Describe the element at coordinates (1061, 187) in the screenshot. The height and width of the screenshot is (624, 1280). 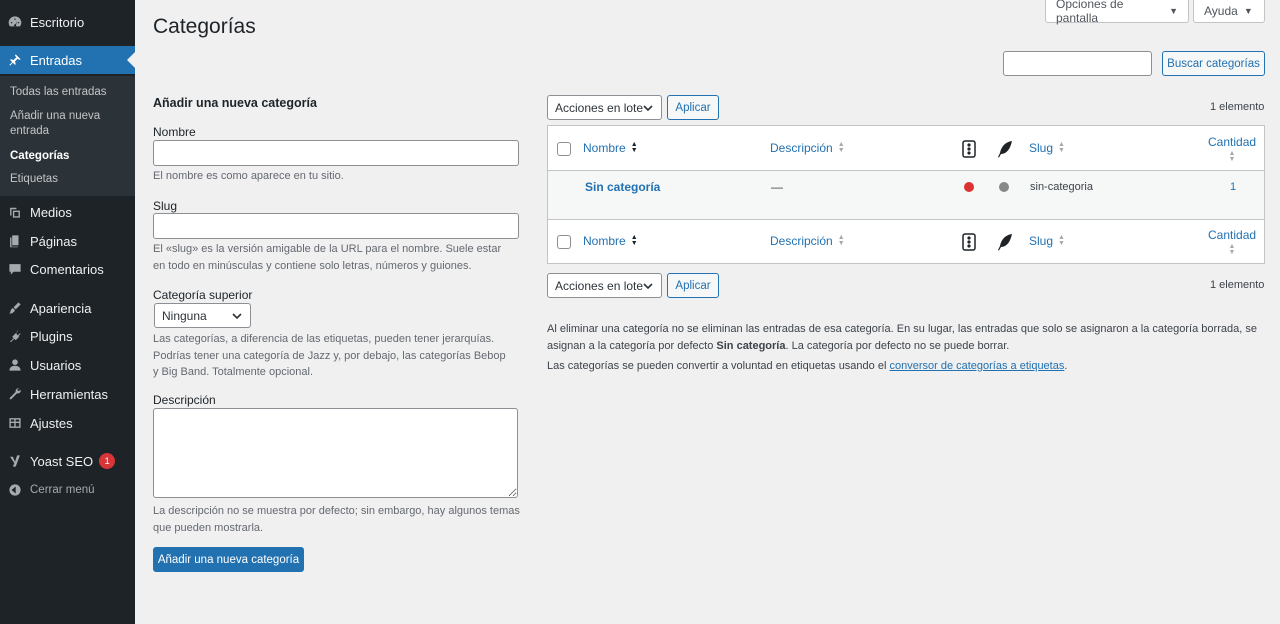
I see `category-slug: sin-categoria` at that location.